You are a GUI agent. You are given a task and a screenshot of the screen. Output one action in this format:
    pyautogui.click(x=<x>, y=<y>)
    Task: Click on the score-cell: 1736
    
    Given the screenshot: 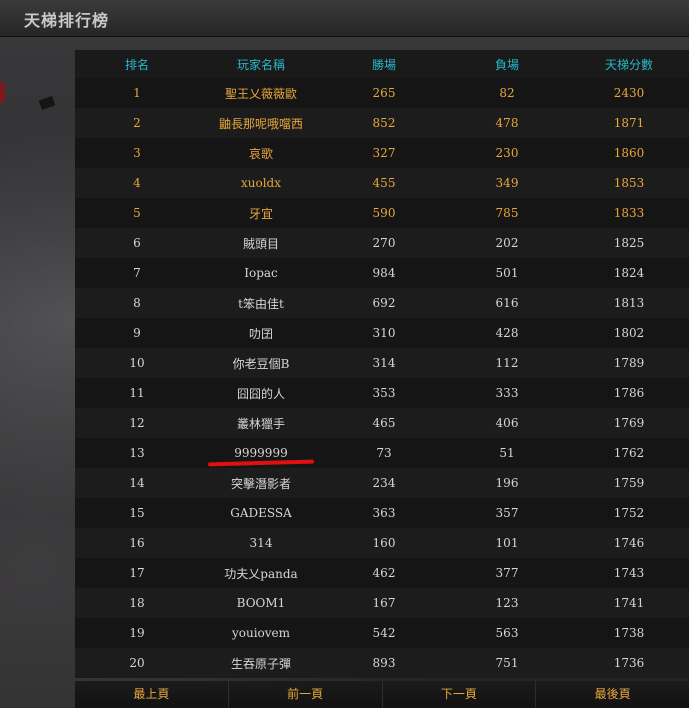 What is the action you would take?
    pyautogui.click(x=629, y=663)
    